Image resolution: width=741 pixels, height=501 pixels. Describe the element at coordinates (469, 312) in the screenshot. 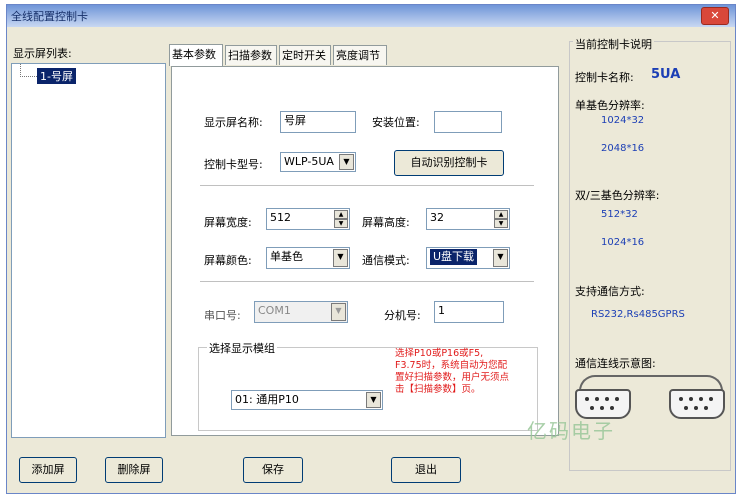

I see `sub-id-input: 1` at that location.